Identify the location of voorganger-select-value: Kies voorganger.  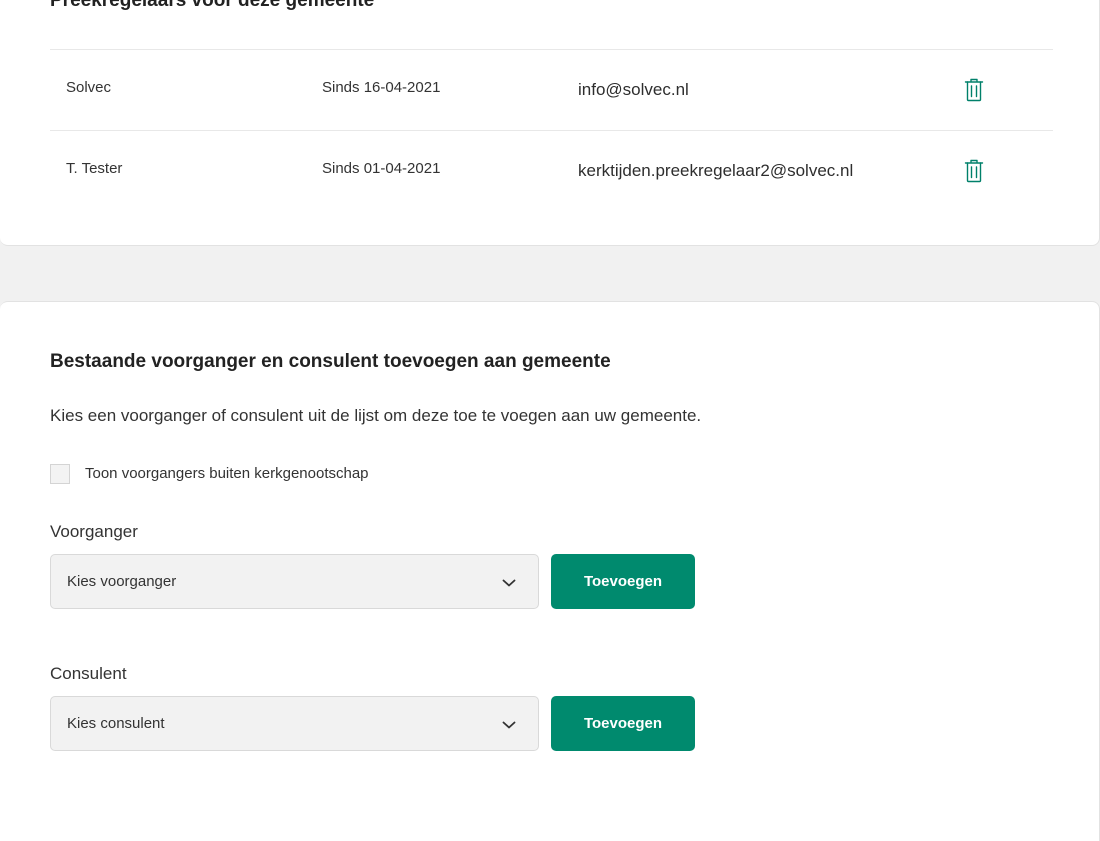
(122, 581).